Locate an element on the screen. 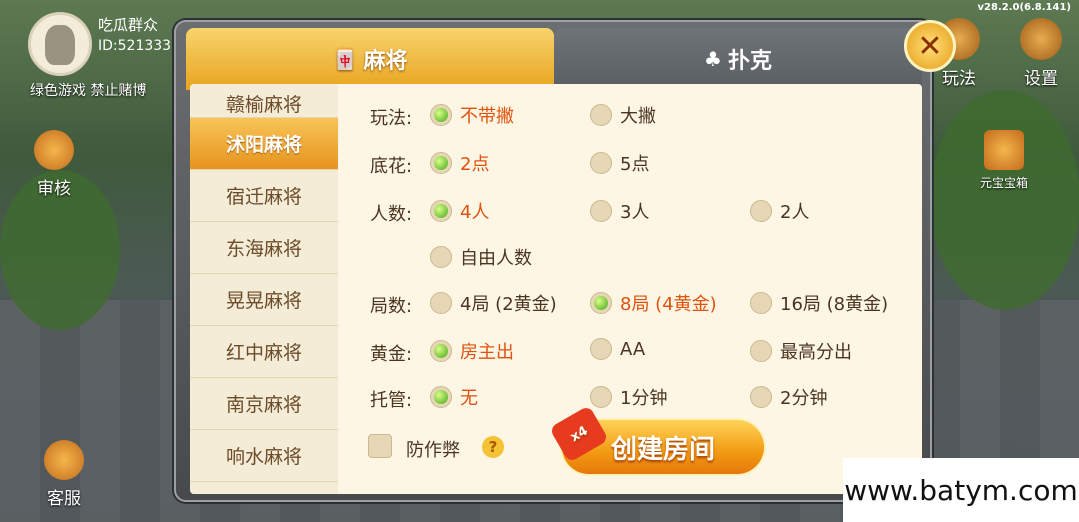  version-label: v28.2.0(6.8.141) is located at coordinates (1024, 7).